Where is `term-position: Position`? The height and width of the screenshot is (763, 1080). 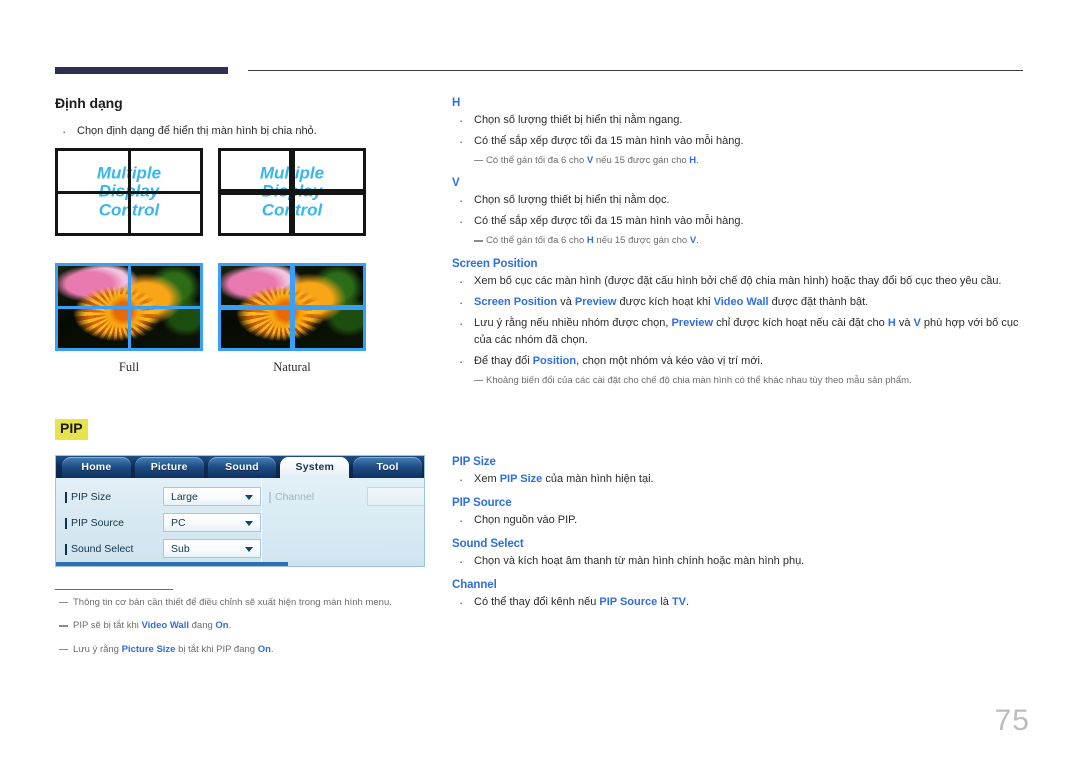
term-position: Position is located at coordinates (554, 360).